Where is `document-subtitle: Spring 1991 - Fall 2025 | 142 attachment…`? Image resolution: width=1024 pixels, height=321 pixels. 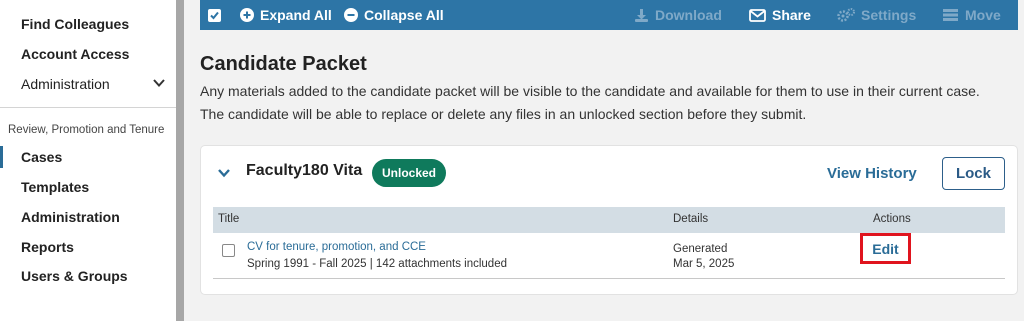
document-subtitle: Spring 1991 - Fall 2025 | 142 attachment… is located at coordinates (377, 264).